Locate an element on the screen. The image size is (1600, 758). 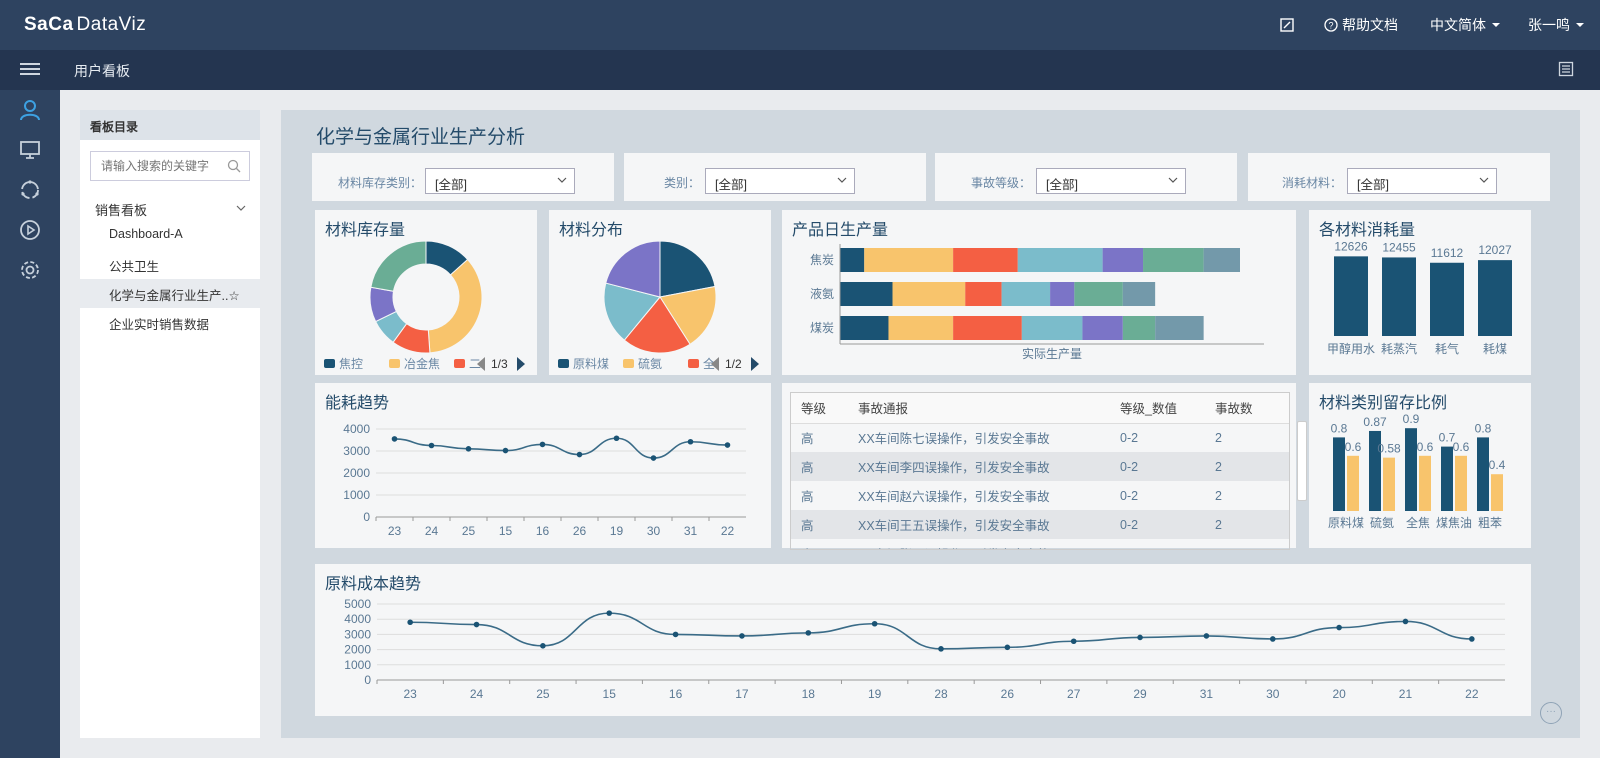
x-tick-label: 22 is located at coordinates (1472, 694).